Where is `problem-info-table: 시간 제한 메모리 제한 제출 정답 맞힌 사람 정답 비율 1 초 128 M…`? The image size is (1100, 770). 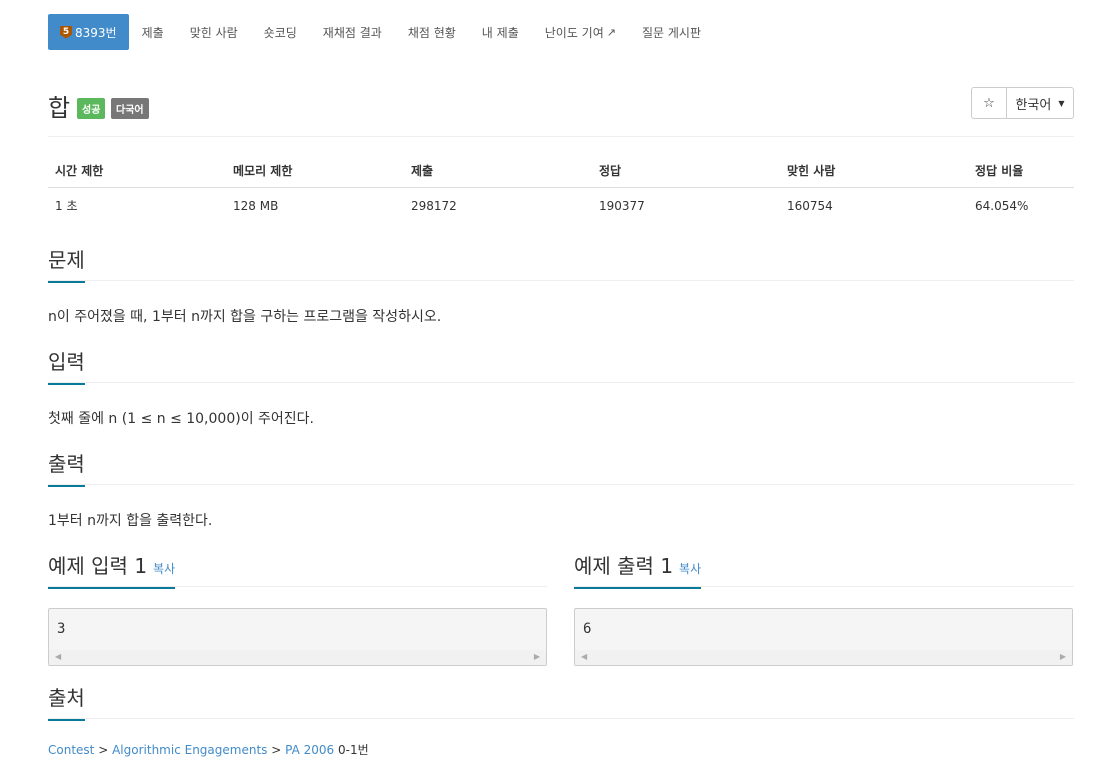
problem-info-table: 시간 제한 메모리 제한 제출 정답 맞힌 사람 정답 비율 1 초 128 M… is located at coordinates (561, 188).